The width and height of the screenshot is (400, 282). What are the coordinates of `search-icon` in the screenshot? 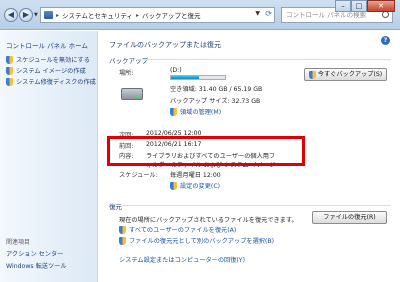 It's located at (385, 14).